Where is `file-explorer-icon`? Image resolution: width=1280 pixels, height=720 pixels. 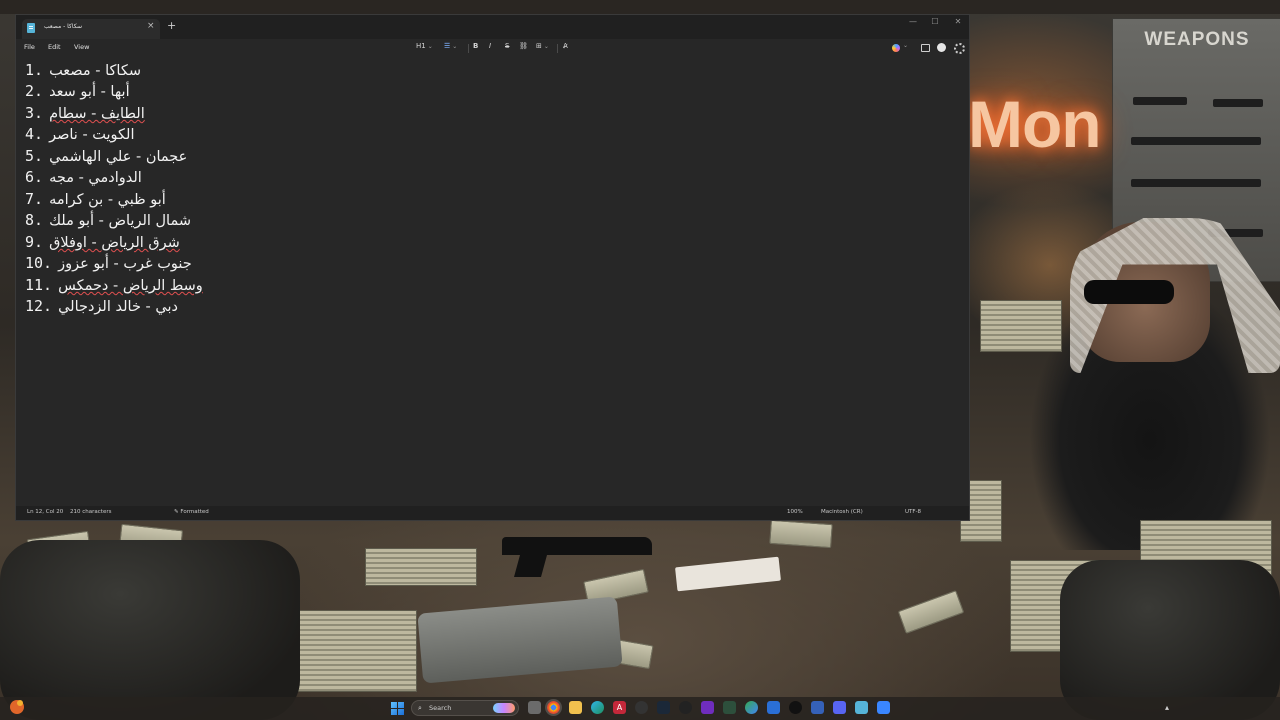
file-explorer-icon is located at coordinates (575, 707).